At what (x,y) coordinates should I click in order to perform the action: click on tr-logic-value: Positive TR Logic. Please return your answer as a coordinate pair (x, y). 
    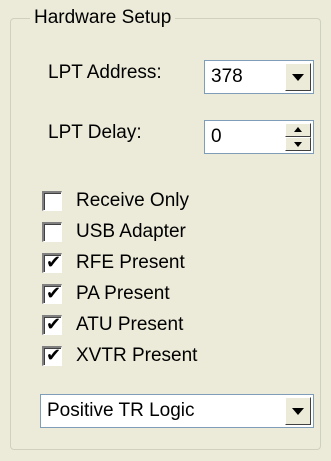
    Looking at the image, I should click on (121, 410).